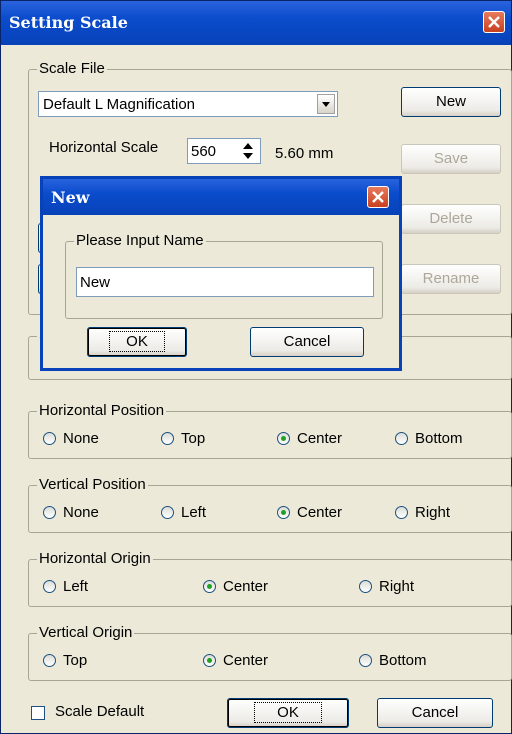 Image resolution: width=512 pixels, height=734 pixels. Describe the element at coordinates (225, 282) in the screenshot. I see `name-input: New` at that location.